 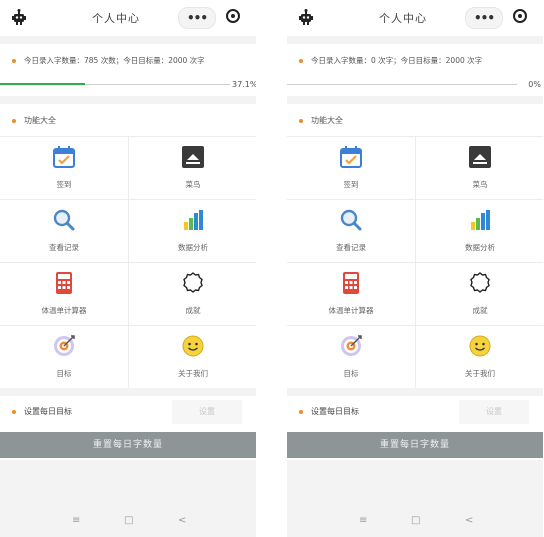 I want to click on daily-stats-text: 今日录入字数量：0 次字；今日目标量：2000 次字, so click(x=390, y=60).